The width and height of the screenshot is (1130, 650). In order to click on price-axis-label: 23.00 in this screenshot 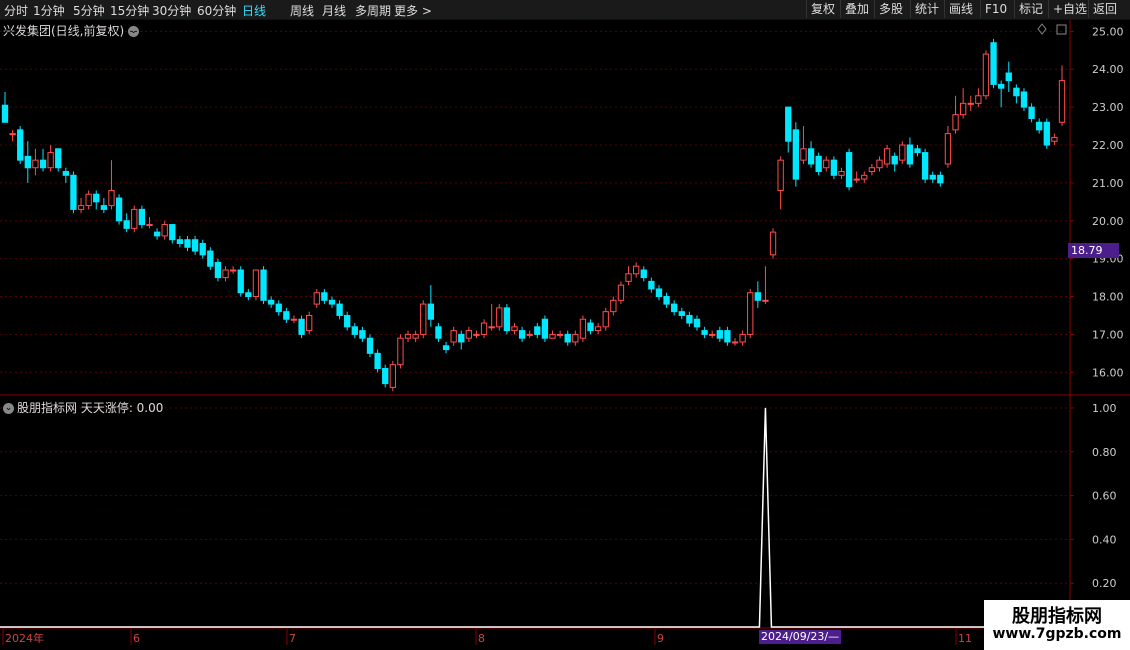, I will do `click(1108, 107)`.